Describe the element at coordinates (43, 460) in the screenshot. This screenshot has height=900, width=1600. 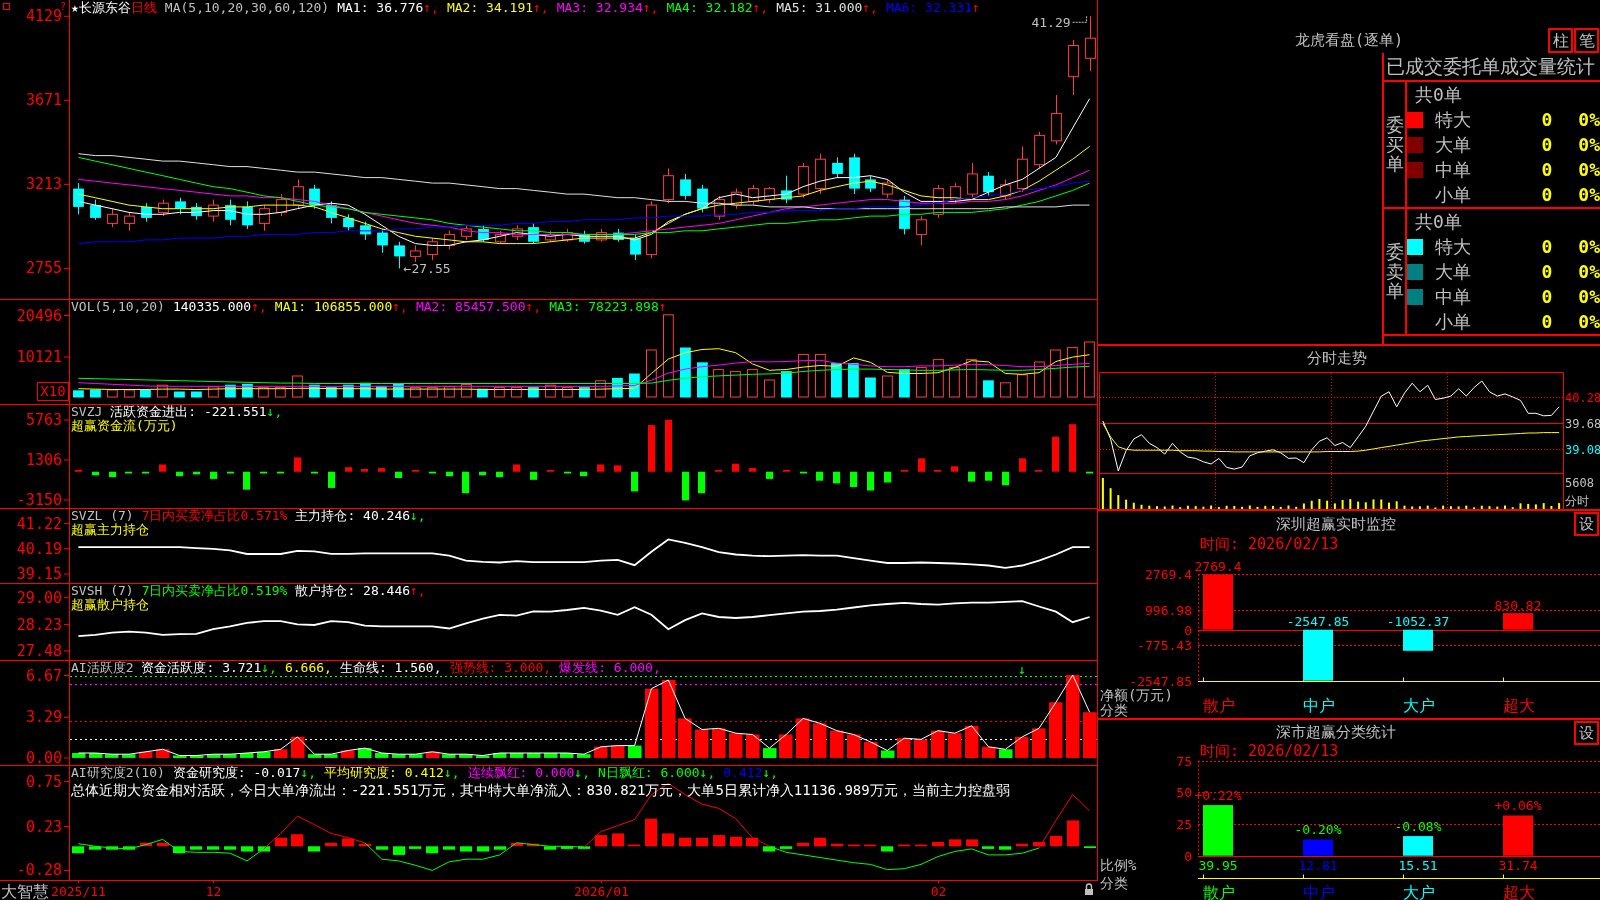
I see `axis-label: 1306` at that location.